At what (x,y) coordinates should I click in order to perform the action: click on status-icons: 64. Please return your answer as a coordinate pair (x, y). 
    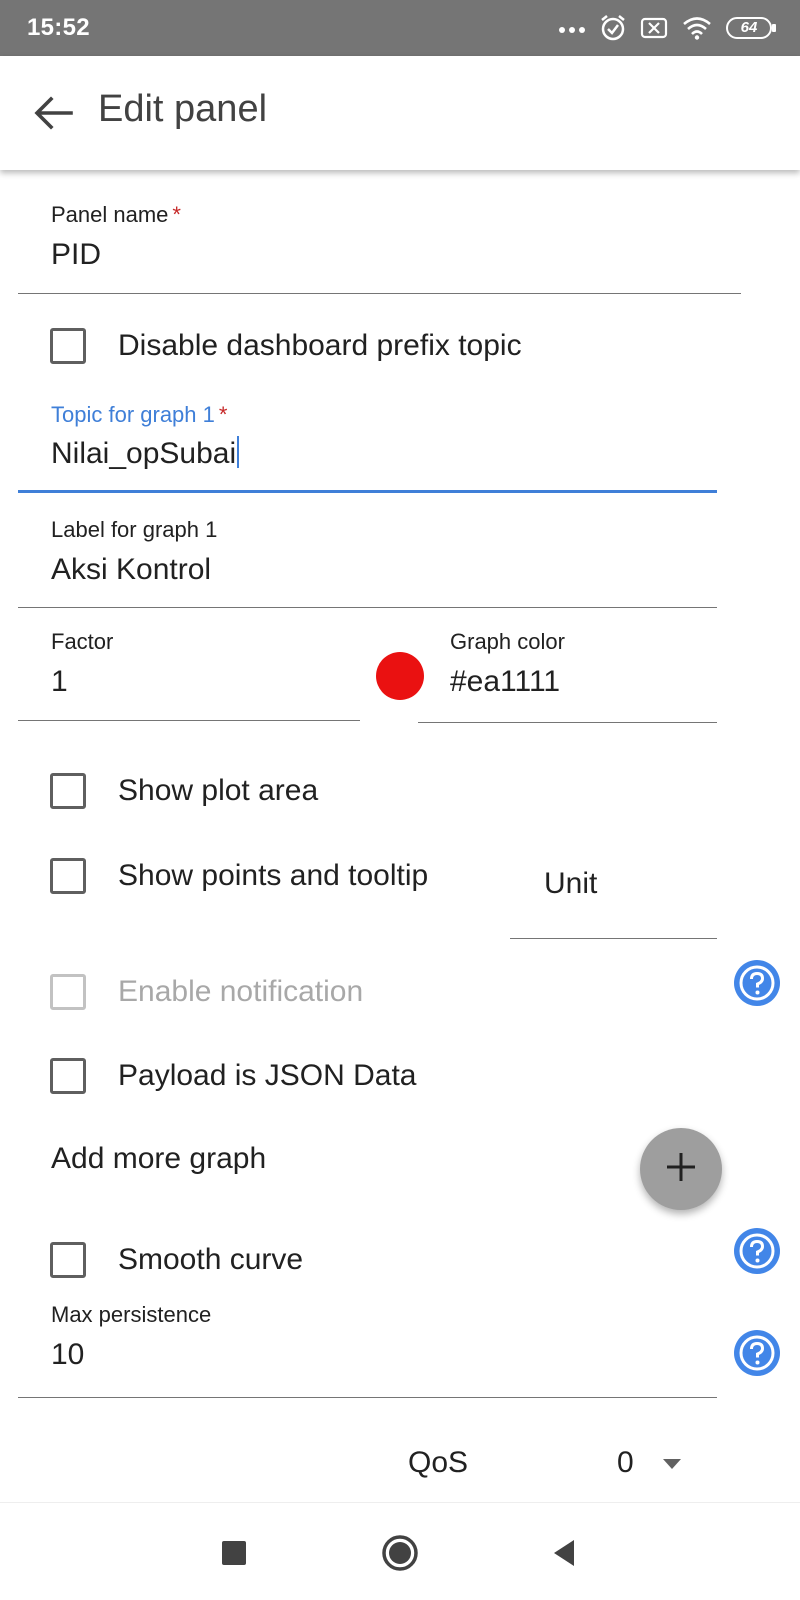
    Looking at the image, I should click on (667, 28).